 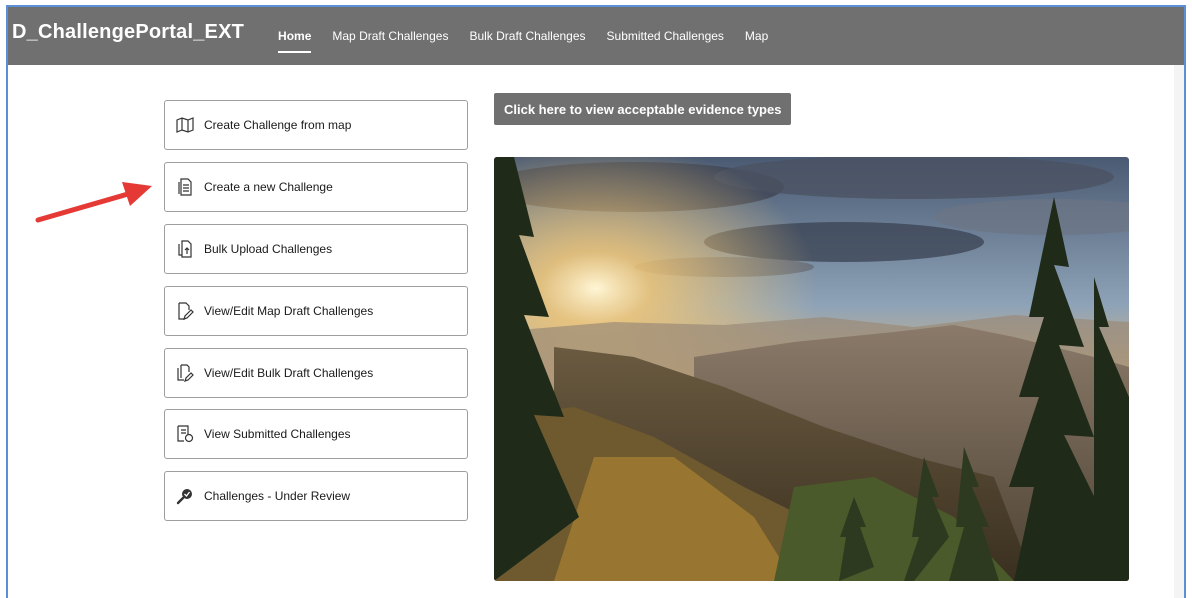 I want to click on view-edit-map-draft-button: View/Edit Map Draft Challenges, so click(x=316, y=311).